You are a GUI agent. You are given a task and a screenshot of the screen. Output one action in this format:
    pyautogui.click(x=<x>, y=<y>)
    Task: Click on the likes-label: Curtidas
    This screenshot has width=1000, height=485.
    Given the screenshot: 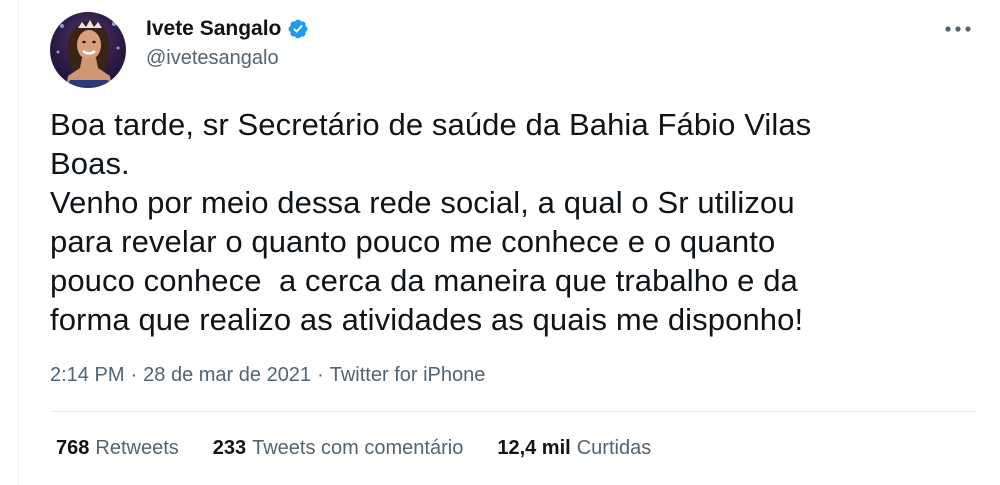 What is the action you would take?
    pyautogui.click(x=614, y=448)
    